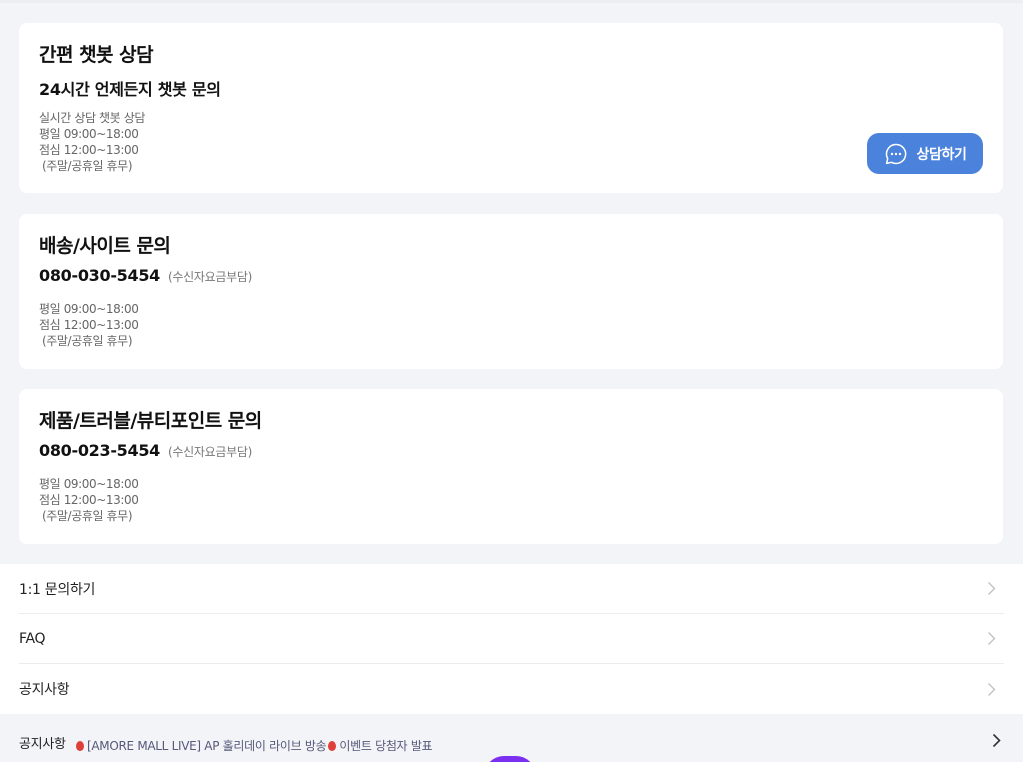  I want to click on delivery-hours-line: 점심 12:00~13:00, so click(89, 325).